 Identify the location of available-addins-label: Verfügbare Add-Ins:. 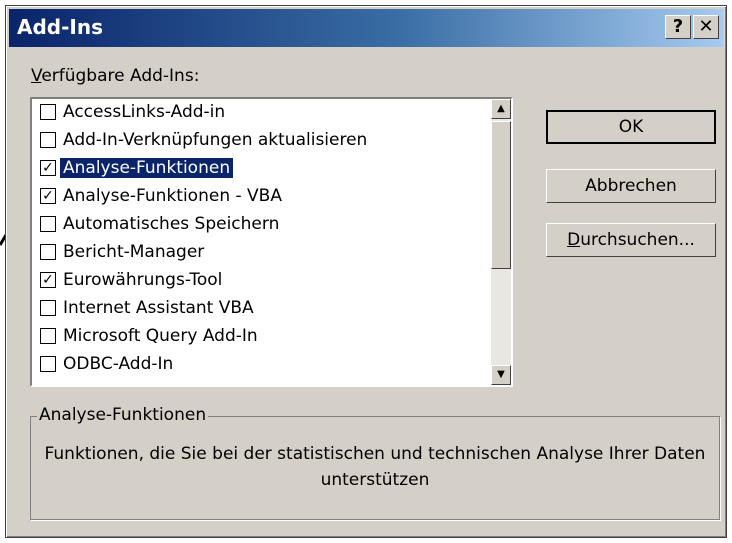
(115, 76).